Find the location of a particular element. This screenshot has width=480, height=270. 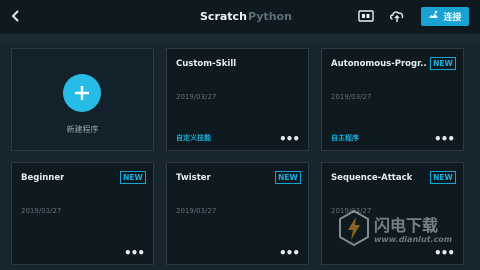

new-program-card: 新建程序 is located at coordinates (82, 99).